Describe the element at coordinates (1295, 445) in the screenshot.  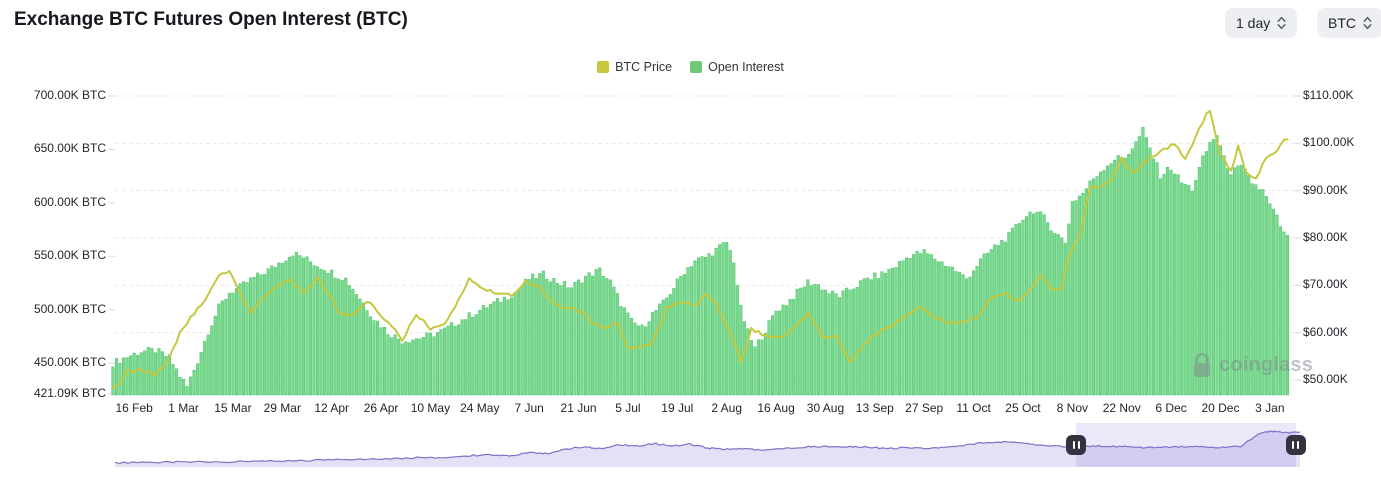
I see `navigator-handle-right` at that location.